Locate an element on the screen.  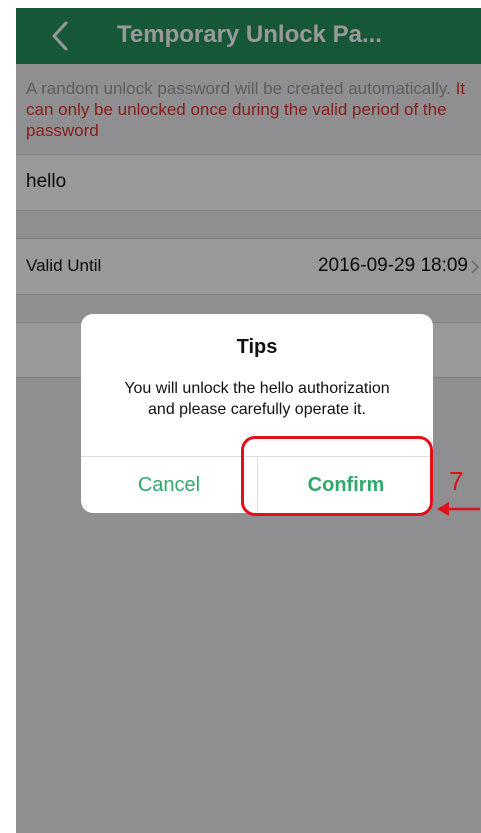
confirm-highlight-box is located at coordinates (337, 476).